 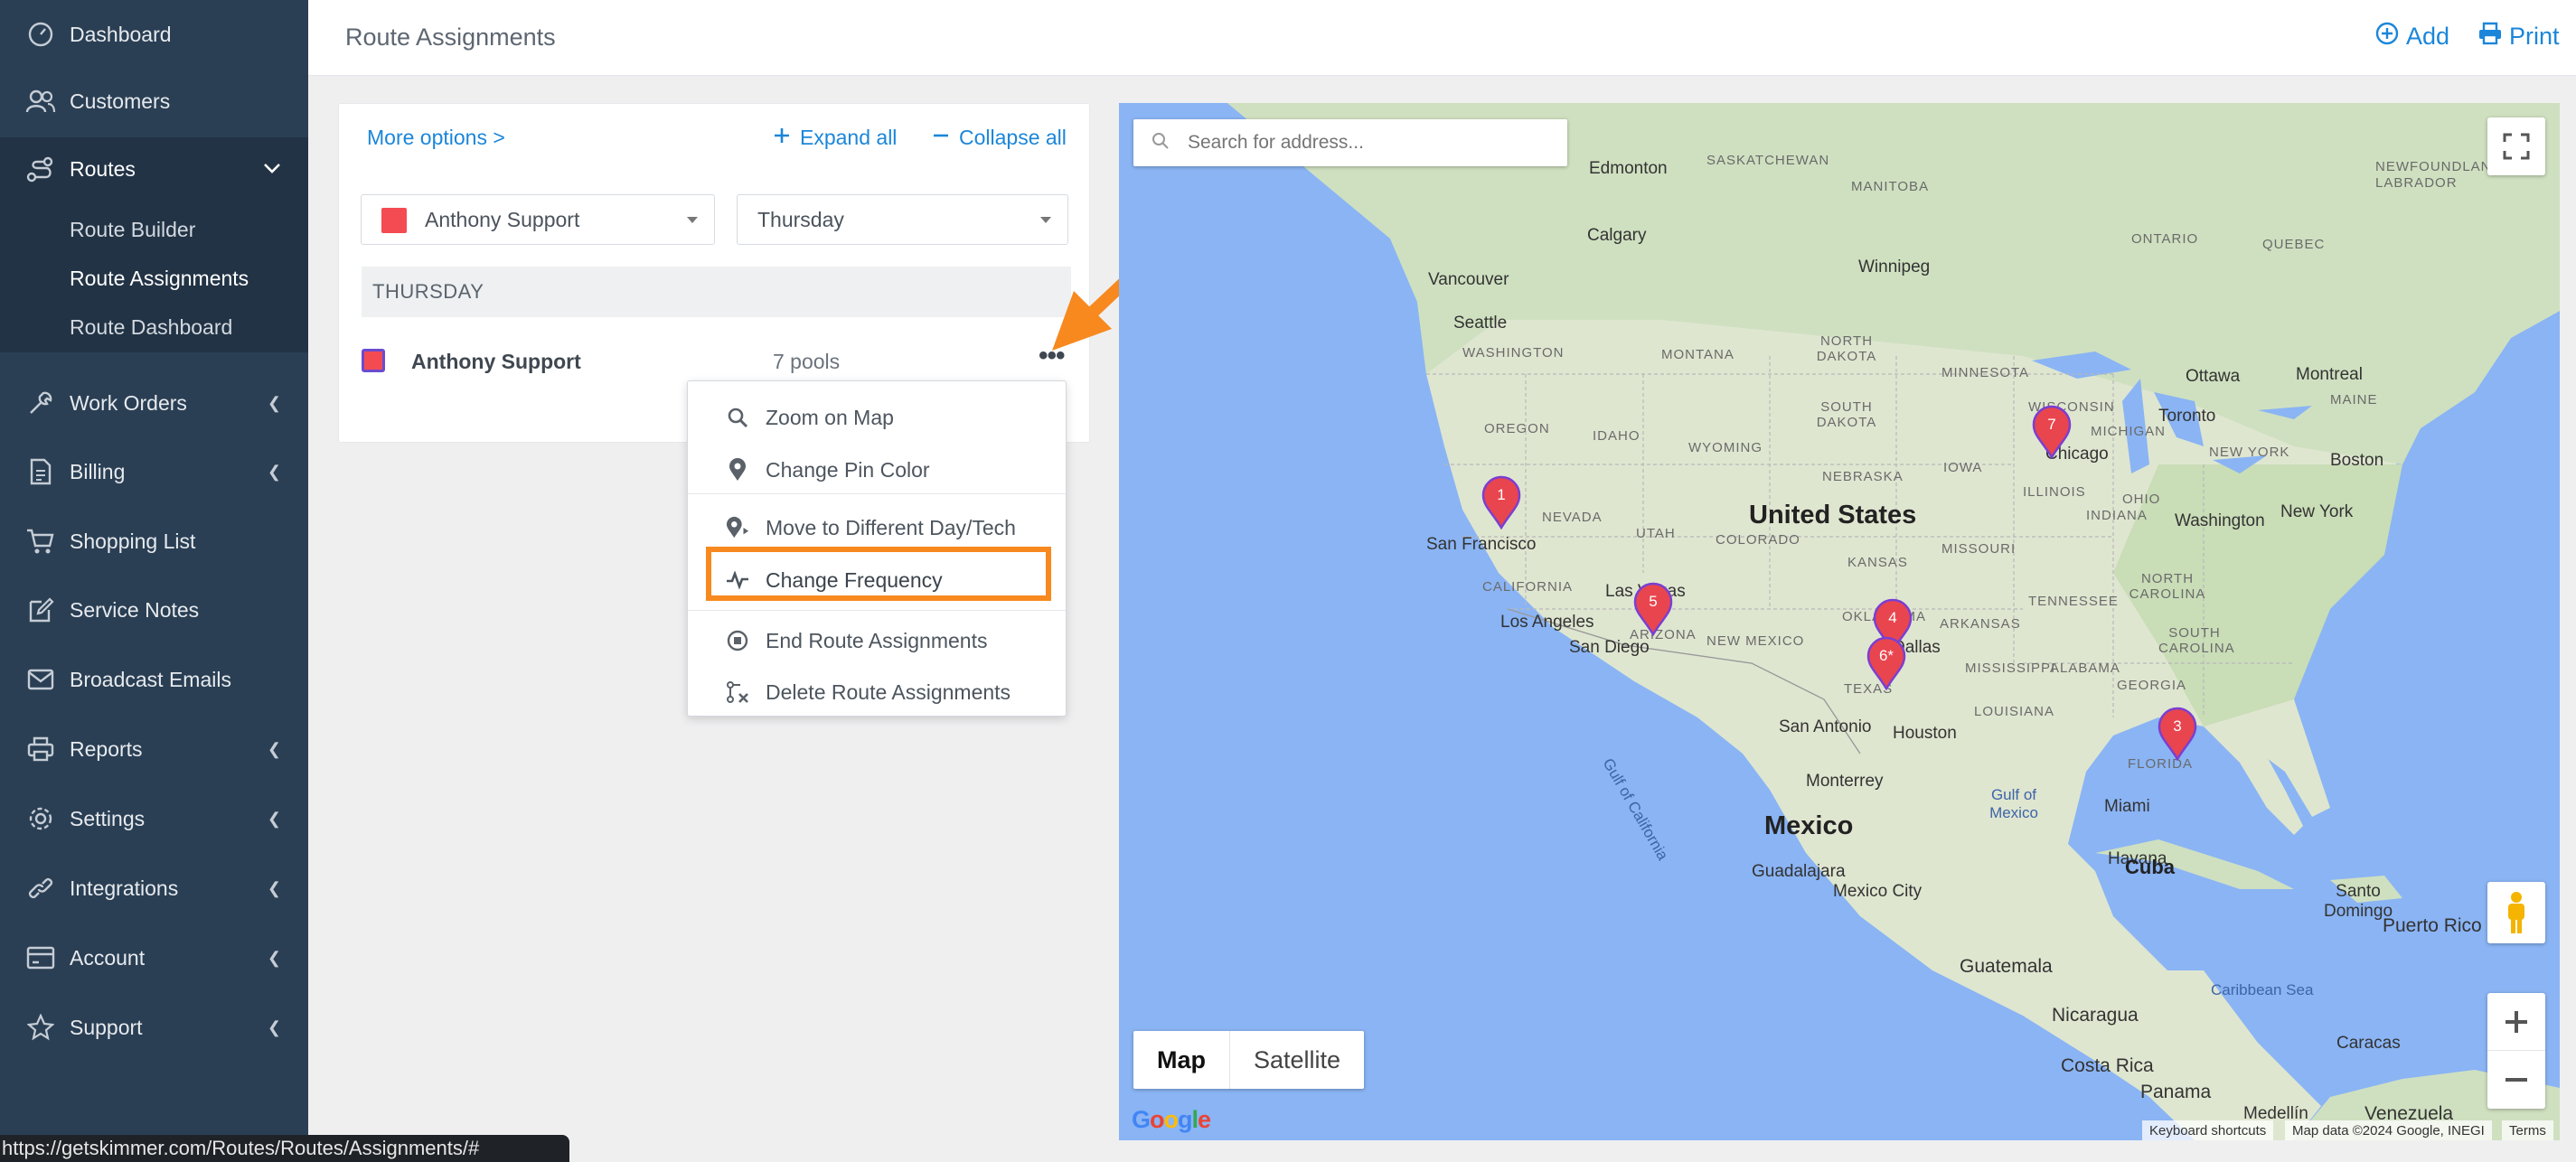 I want to click on expand-all-button: Expand all, so click(x=835, y=138).